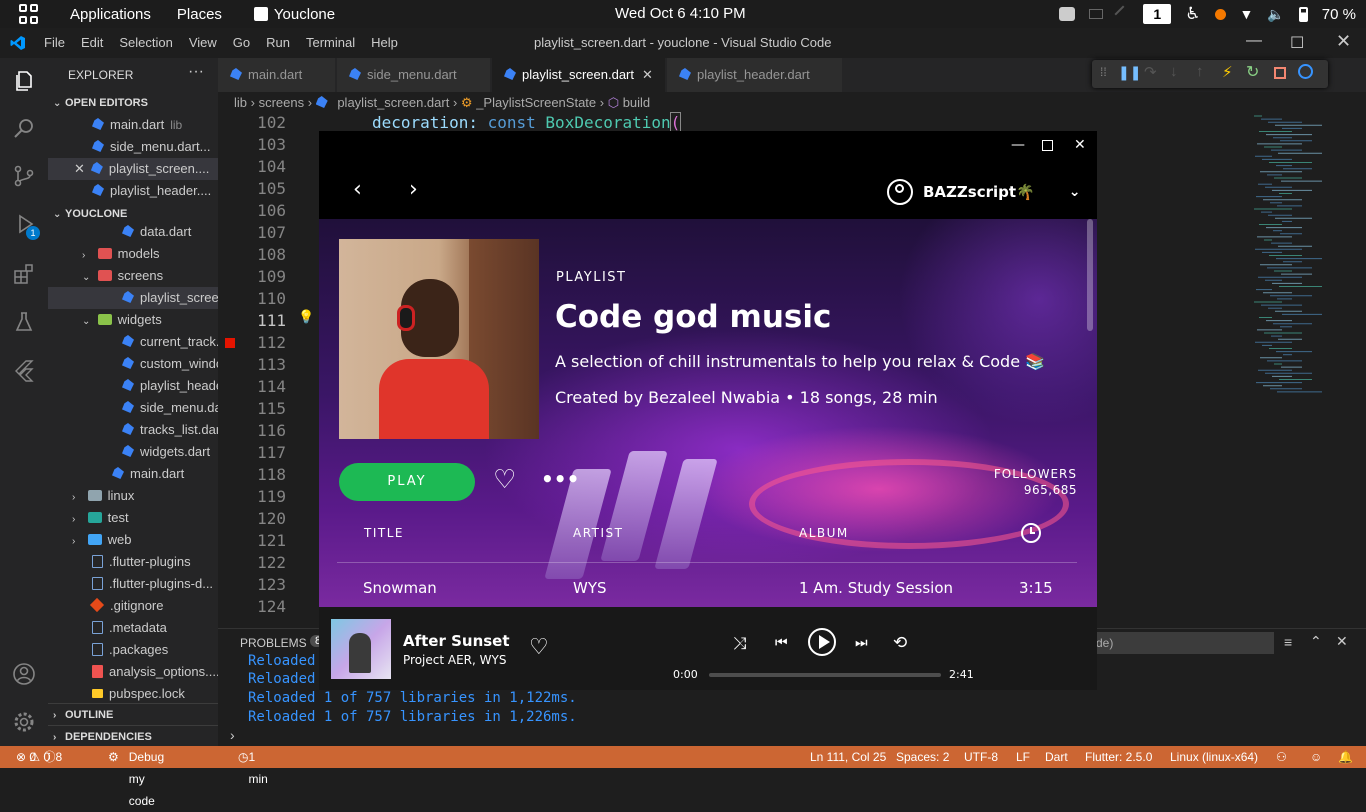 This screenshot has width=1366, height=812. Describe the element at coordinates (133, 430) in the screenshot. I see `tree-item: tracks_list.dart` at that location.